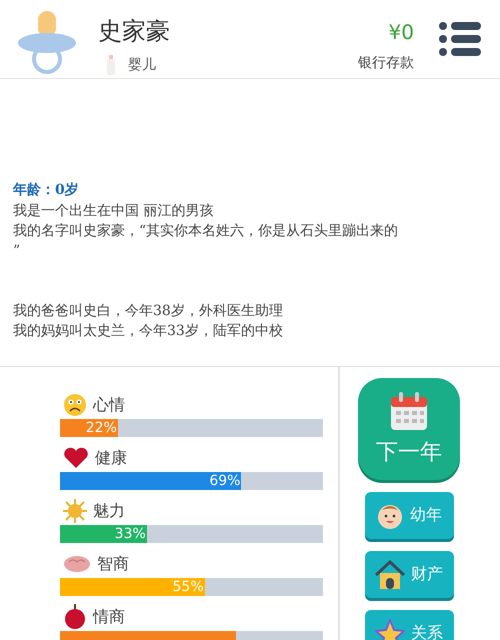 The width and height of the screenshot is (500, 640). I want to click on story-line: 我的爸爸叫史白，今年38岁，外科医生助理, so click(148, 311).